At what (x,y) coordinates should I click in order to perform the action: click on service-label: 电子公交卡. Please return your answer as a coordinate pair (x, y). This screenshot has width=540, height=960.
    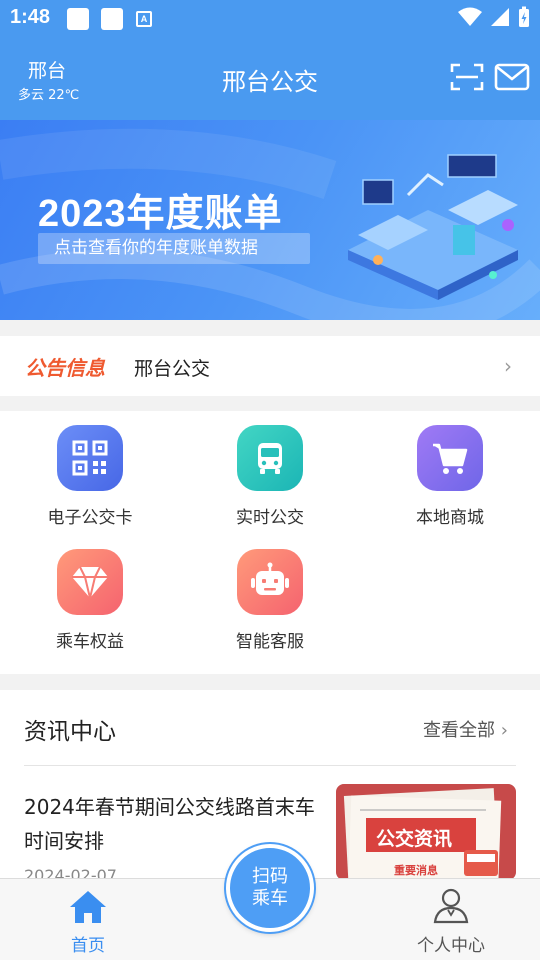
    Looking at the image, I should click on (90, 518).